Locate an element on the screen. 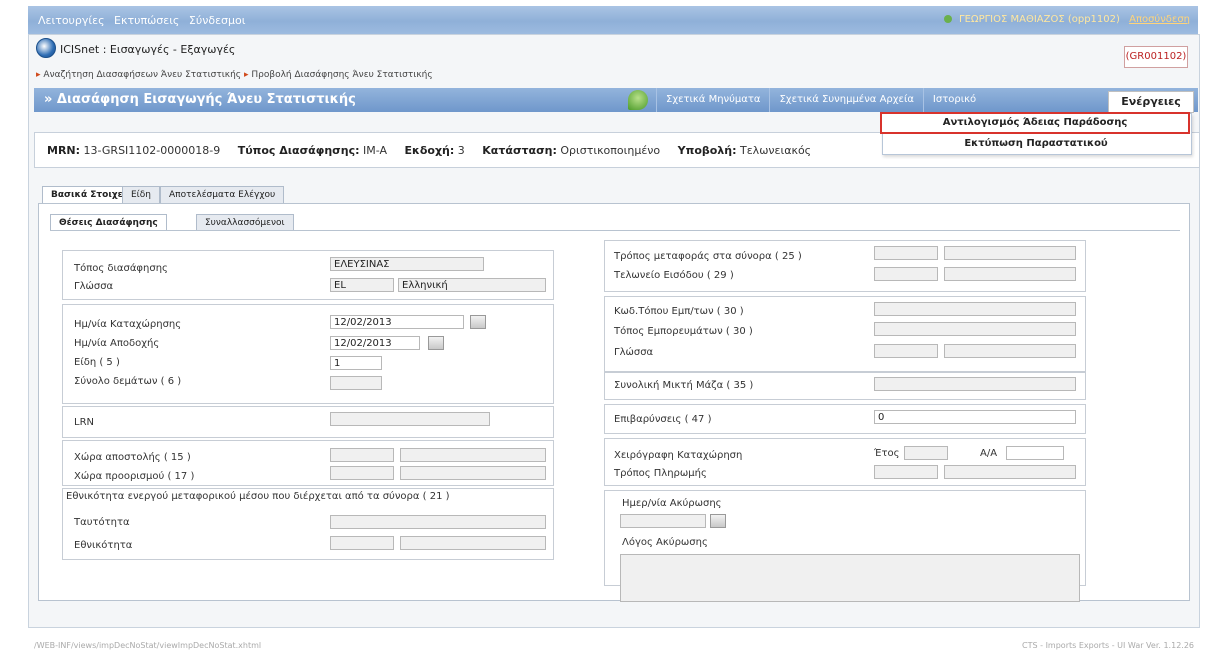 The height and width of the screenshot is (663, 1208). entry-office-code-field is located at coordinates (906, 274).